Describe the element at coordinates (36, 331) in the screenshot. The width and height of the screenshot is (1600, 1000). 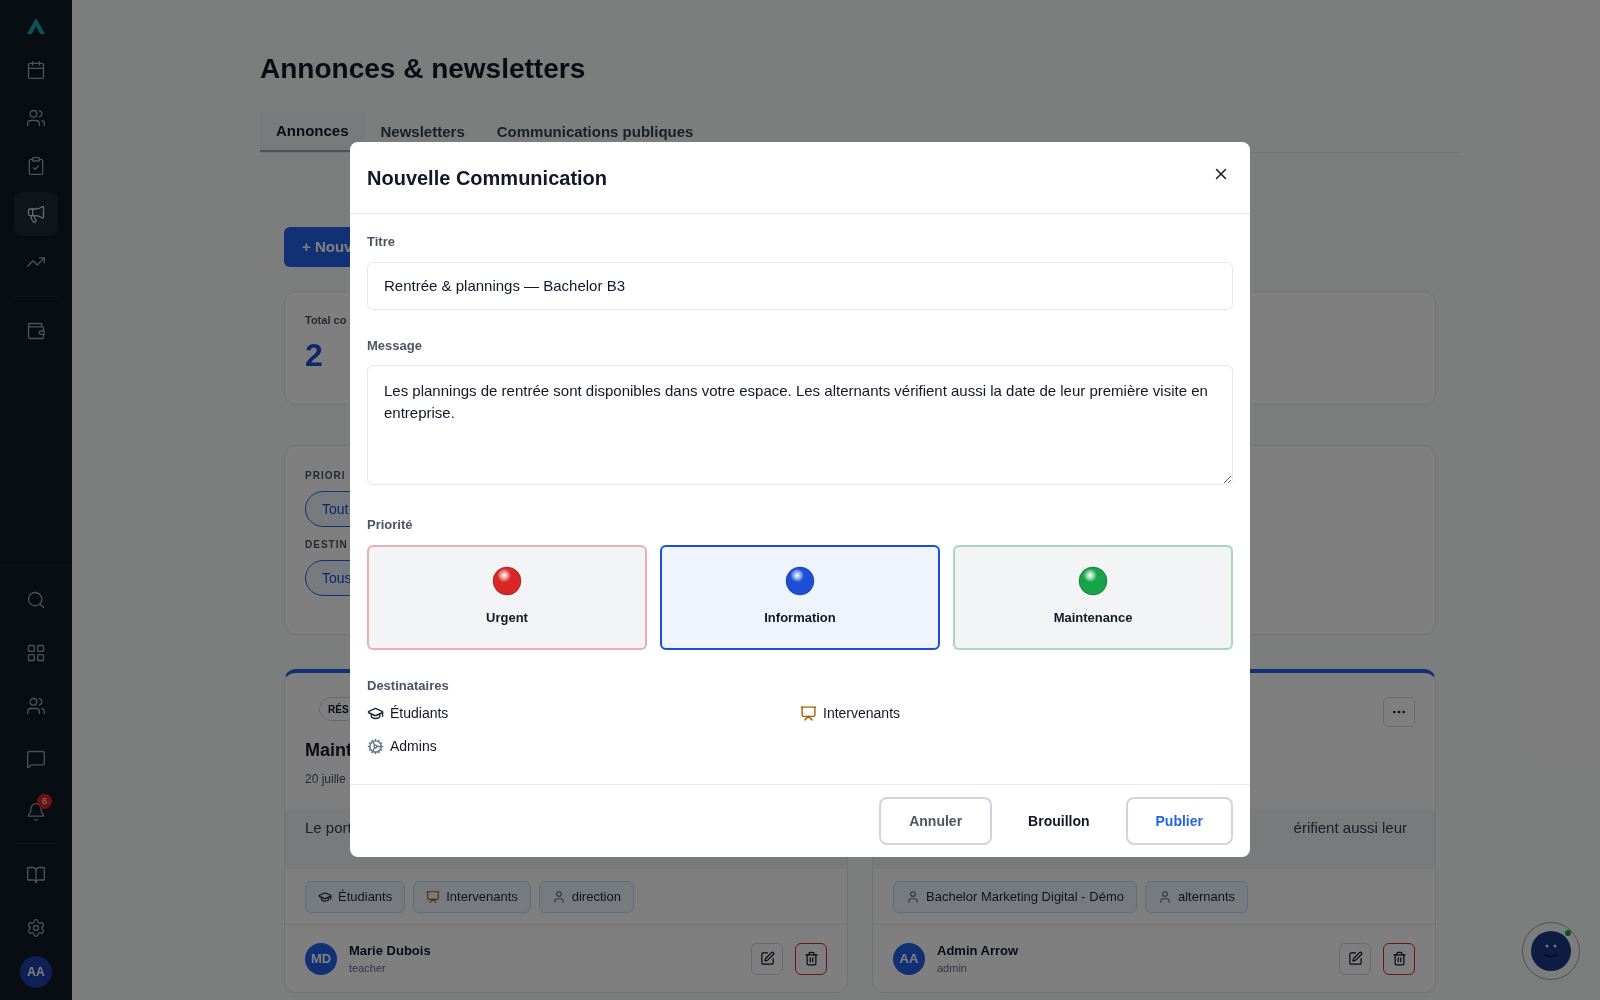
I see `wallet-icon` at that location.